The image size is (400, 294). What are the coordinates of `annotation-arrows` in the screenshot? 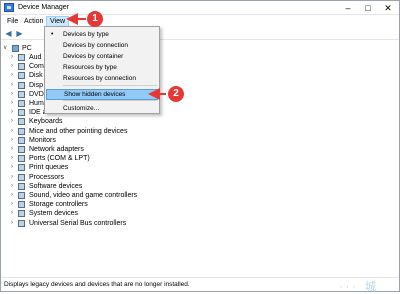 It's located at (116, 56).